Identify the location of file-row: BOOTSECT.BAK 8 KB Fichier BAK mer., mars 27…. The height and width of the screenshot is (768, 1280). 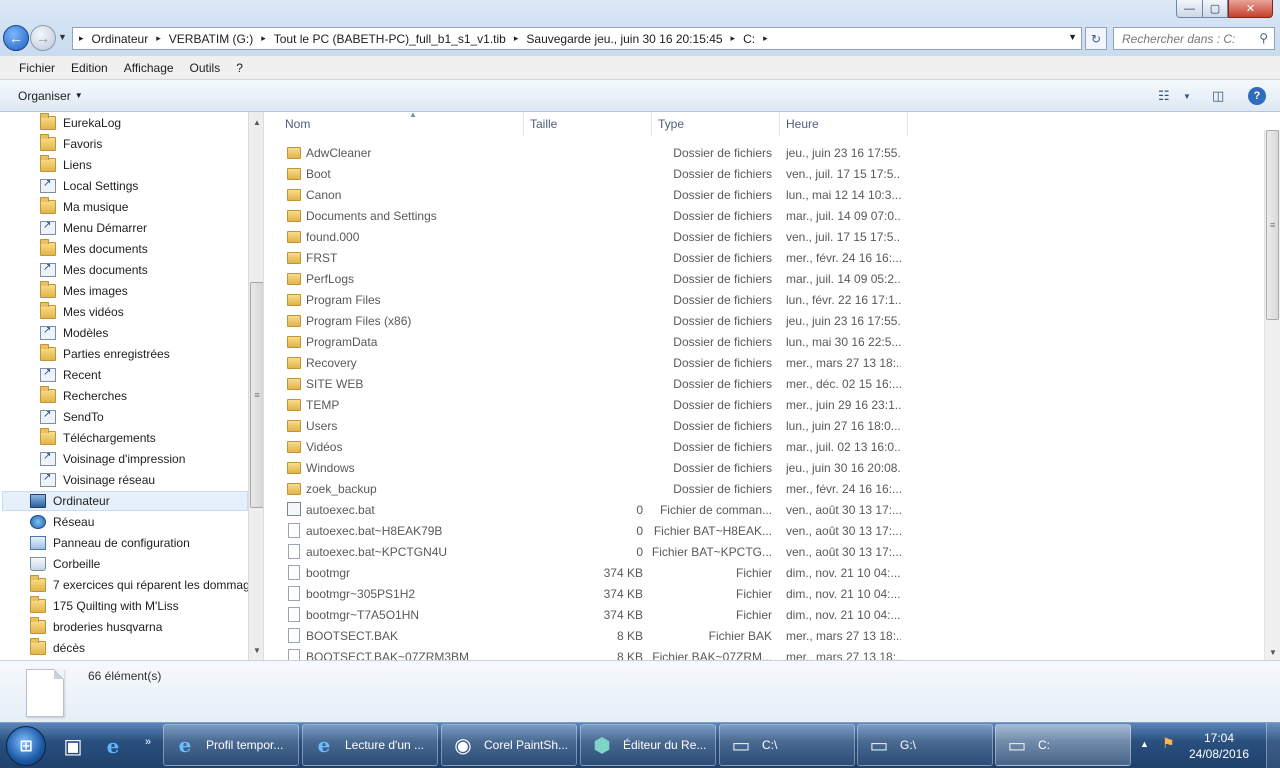
(596, 636).